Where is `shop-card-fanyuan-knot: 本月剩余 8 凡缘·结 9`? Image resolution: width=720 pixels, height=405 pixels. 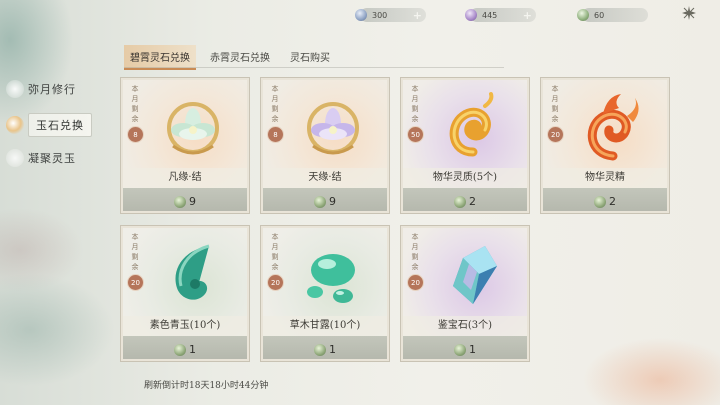 shop-card-fanyuan-knot: 本月剩余 8 凡缘·结 9 is located at coordinates (185, 145).